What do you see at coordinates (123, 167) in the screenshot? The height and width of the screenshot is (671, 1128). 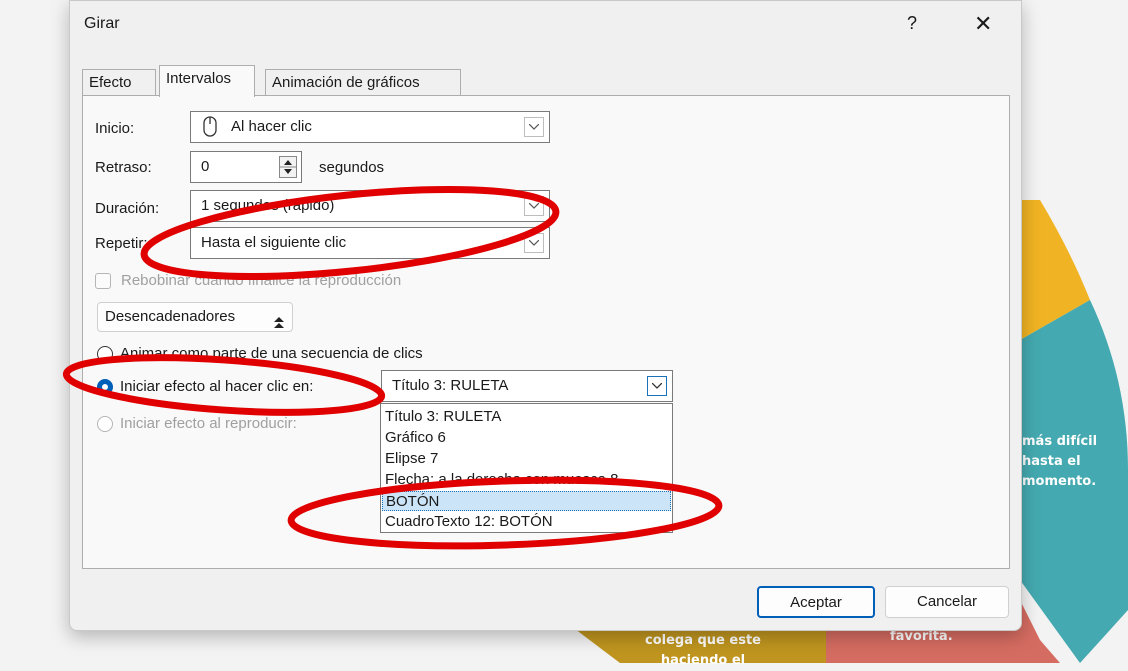 I see `retraso-label: Retraso:` at bounding box center [123, 167].